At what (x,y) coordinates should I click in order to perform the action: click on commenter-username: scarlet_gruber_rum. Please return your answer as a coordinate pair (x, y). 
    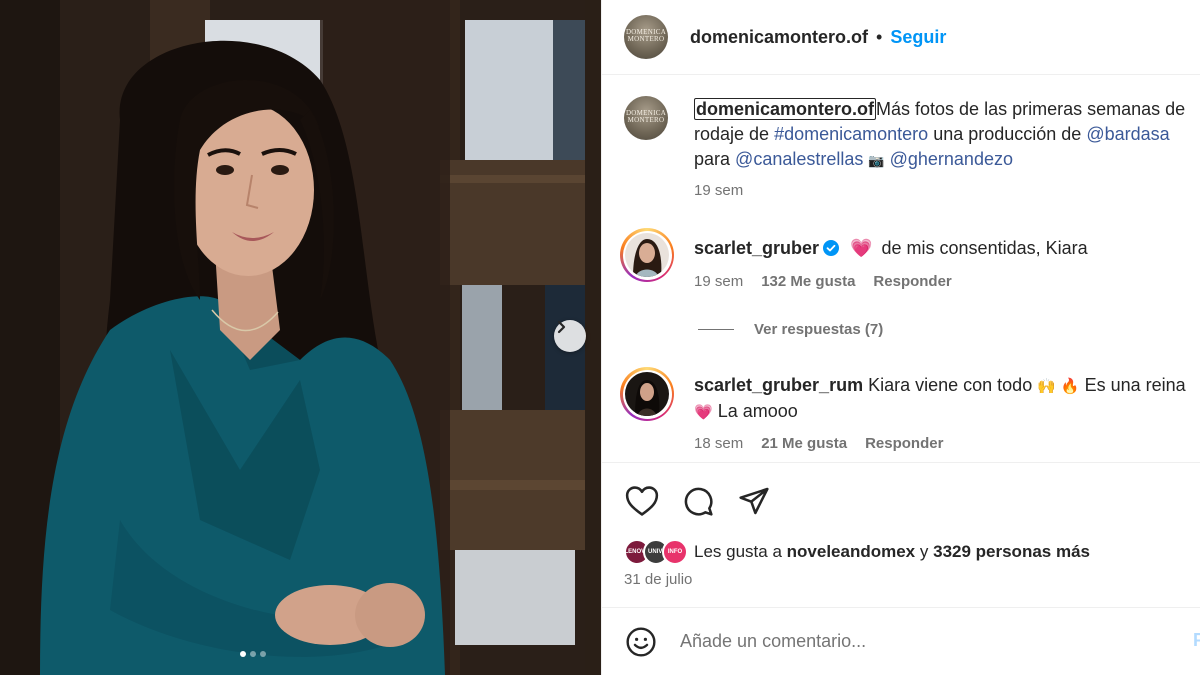
    Looking at the image, I should click on (778, 385).